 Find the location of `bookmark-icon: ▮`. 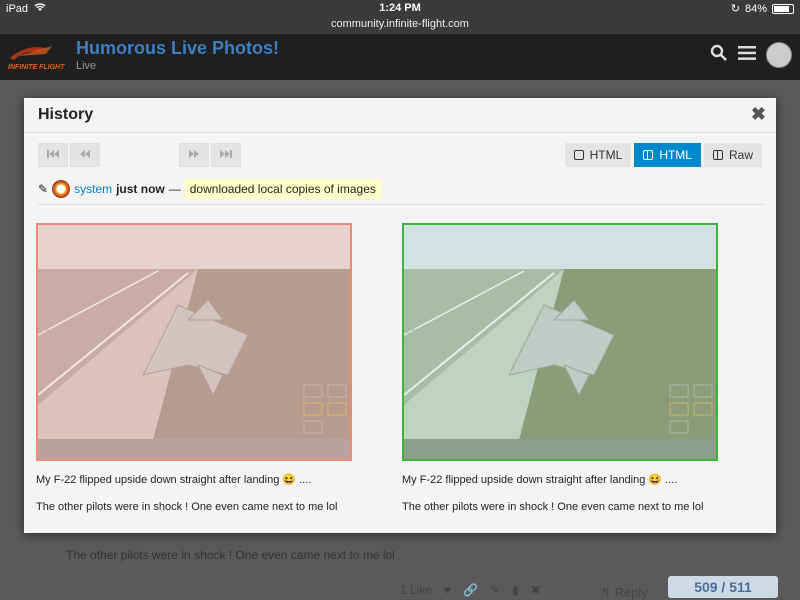

bookmark-icon: ▮ is located at coordinates (515, 590).